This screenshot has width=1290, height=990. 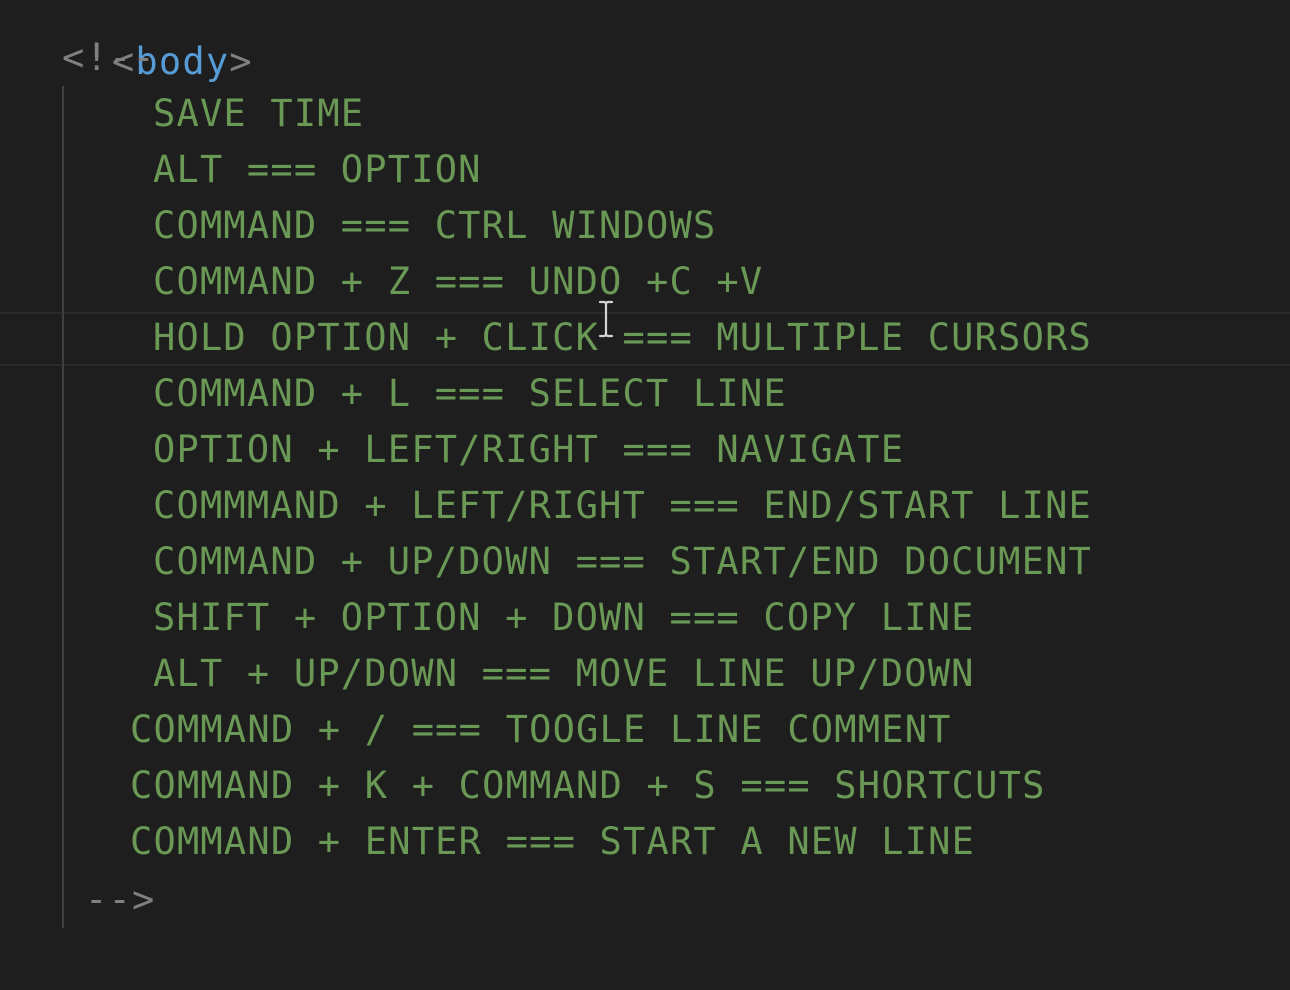 What do you see at coordinates (120, 900) in the screenshot?
I see `comment-close: -->` at bounding box center [120, 900].